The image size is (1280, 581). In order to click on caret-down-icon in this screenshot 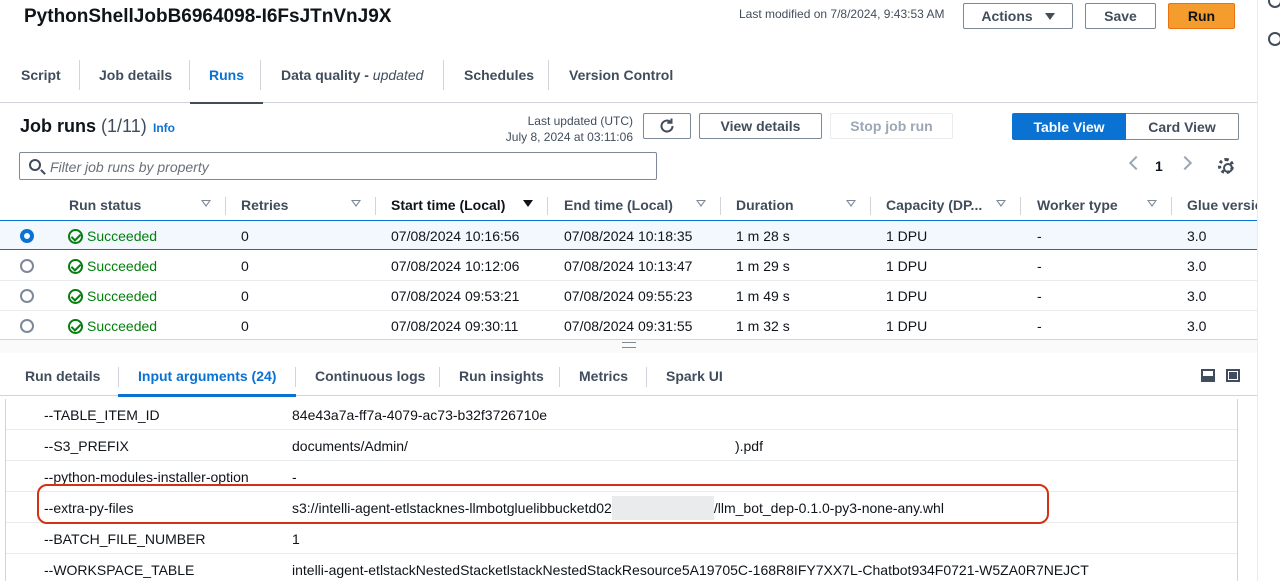, I will do `click(1049, 16)`.